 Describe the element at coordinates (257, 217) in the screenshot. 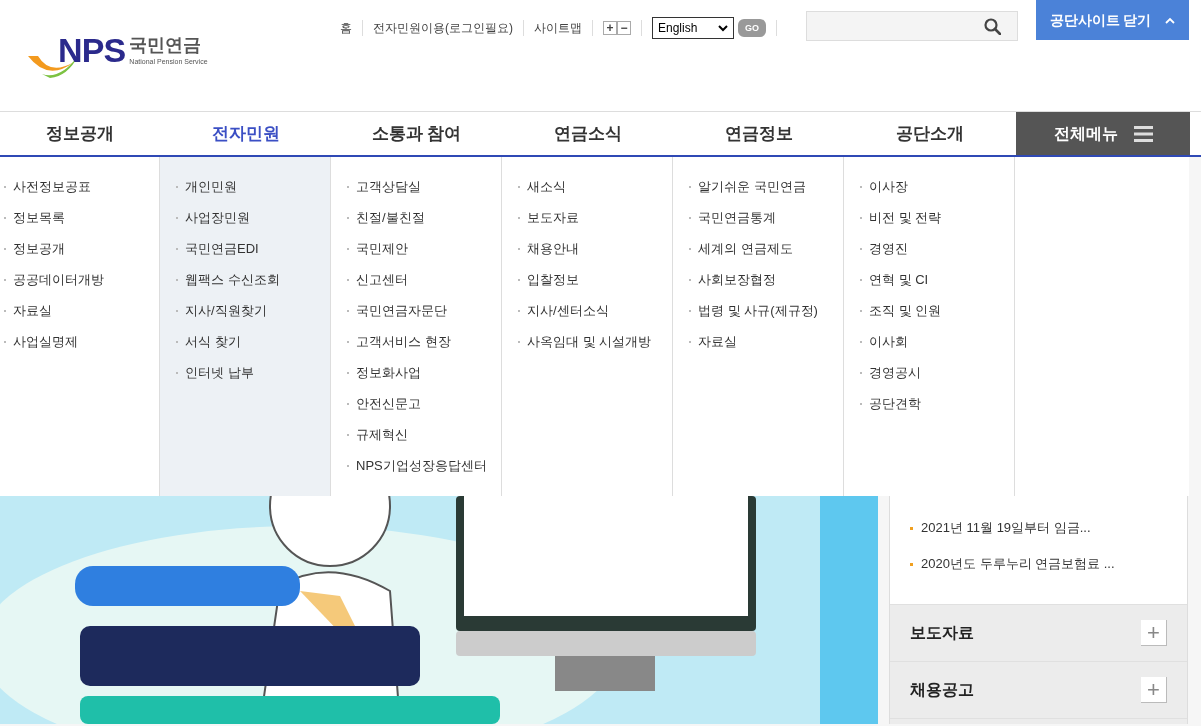

I see `submenu-link: 사업장민원` at that location.